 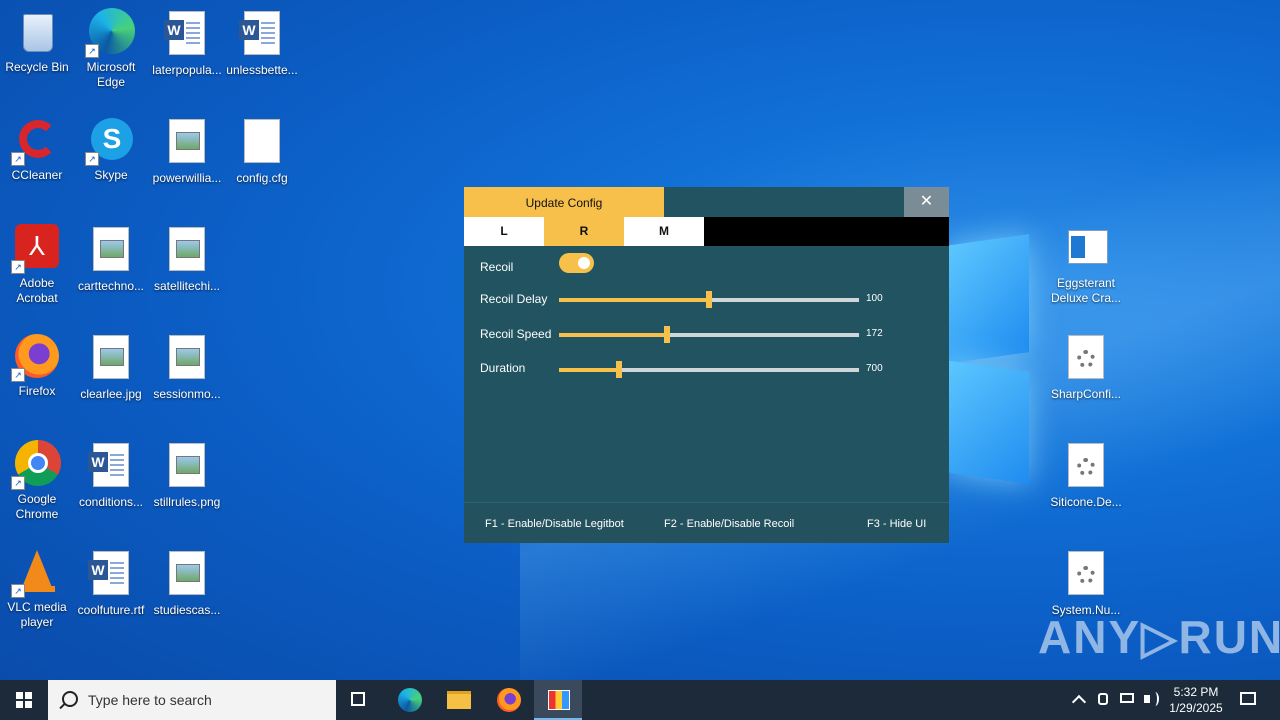 What do you see at coordinates (192, 700) in the screenshot?
I see `taskbar-search-box: Type here to search` at bounding box center [192, 700].